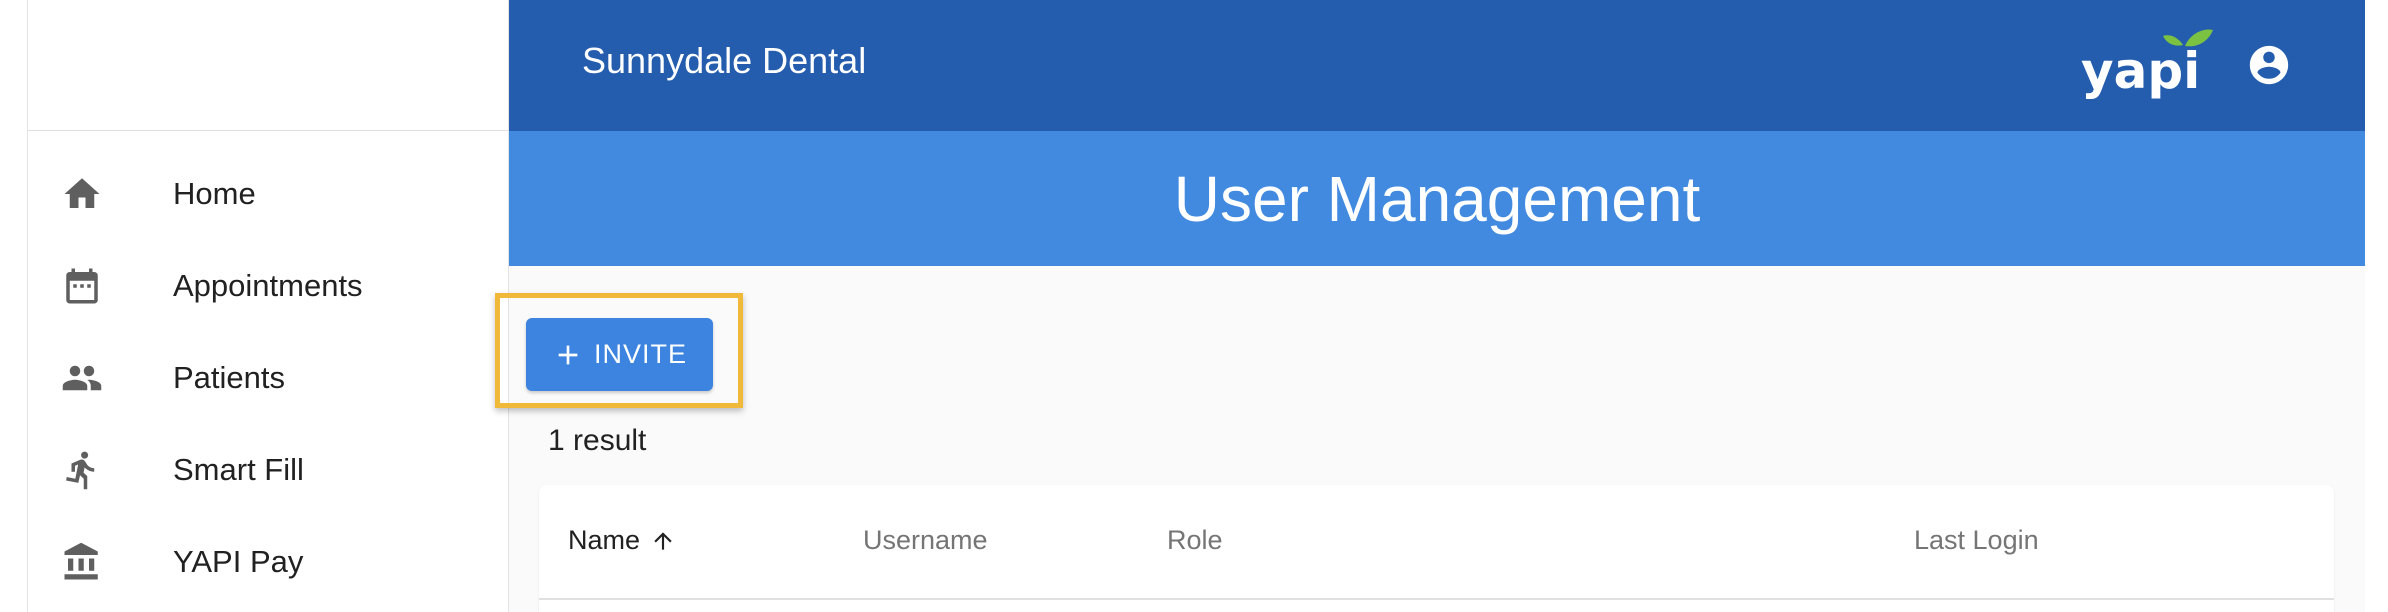 The image size is (2388, 612). What do you see at coordinates (82, 378) in the screenshot?
I see `people-icon` at bounding box center [82, 378].